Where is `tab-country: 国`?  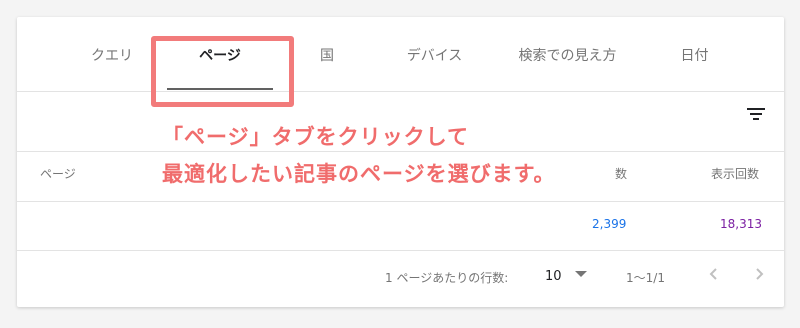
tab-country: 国 is located at coordinates (327, 54).